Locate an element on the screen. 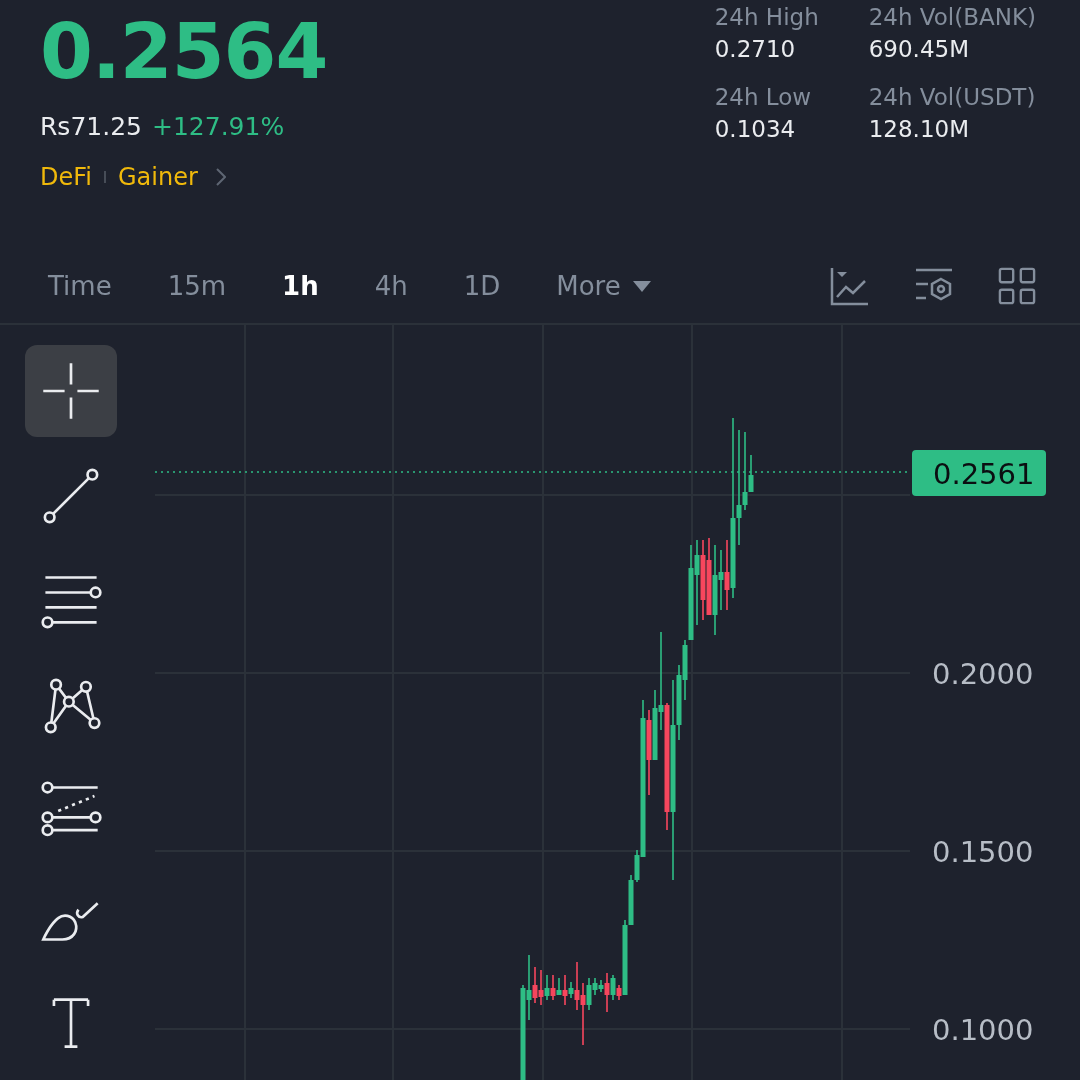  stat-label: 24h High is located at coordinates (767, 17).